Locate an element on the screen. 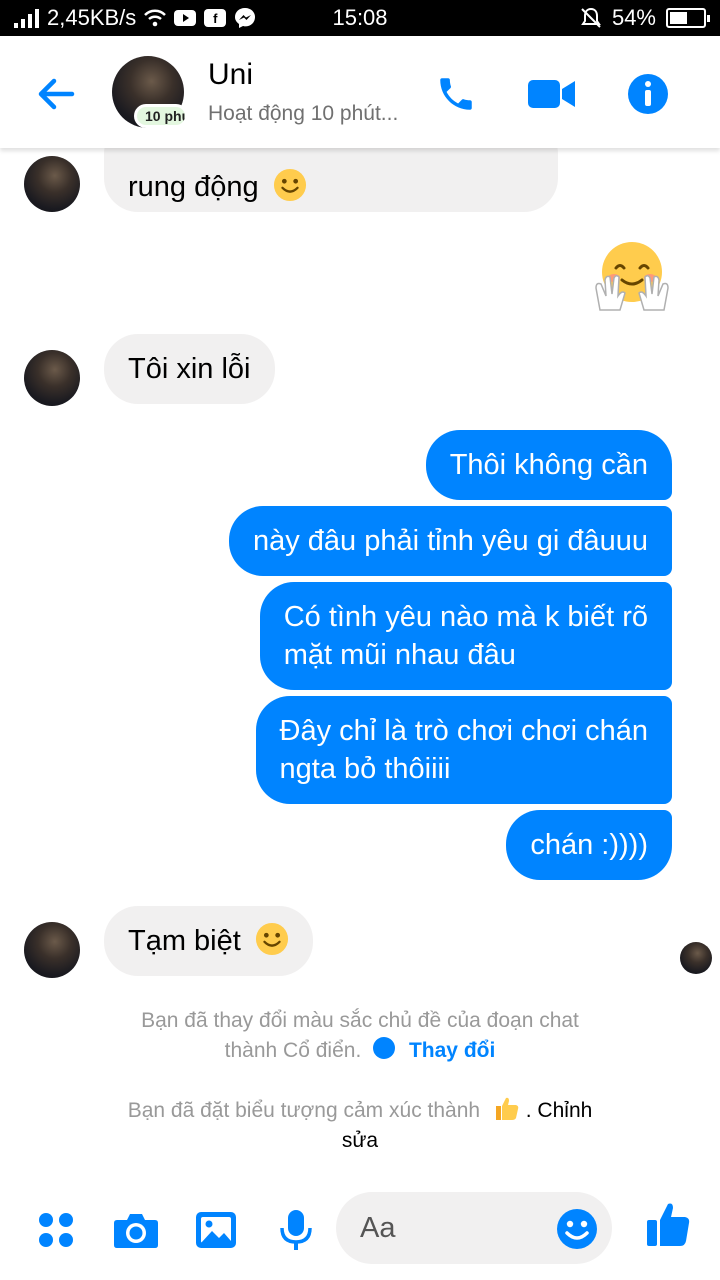 This screenshot has width=720, height=1280. composer-bar is located at coordinates (360, 1234).